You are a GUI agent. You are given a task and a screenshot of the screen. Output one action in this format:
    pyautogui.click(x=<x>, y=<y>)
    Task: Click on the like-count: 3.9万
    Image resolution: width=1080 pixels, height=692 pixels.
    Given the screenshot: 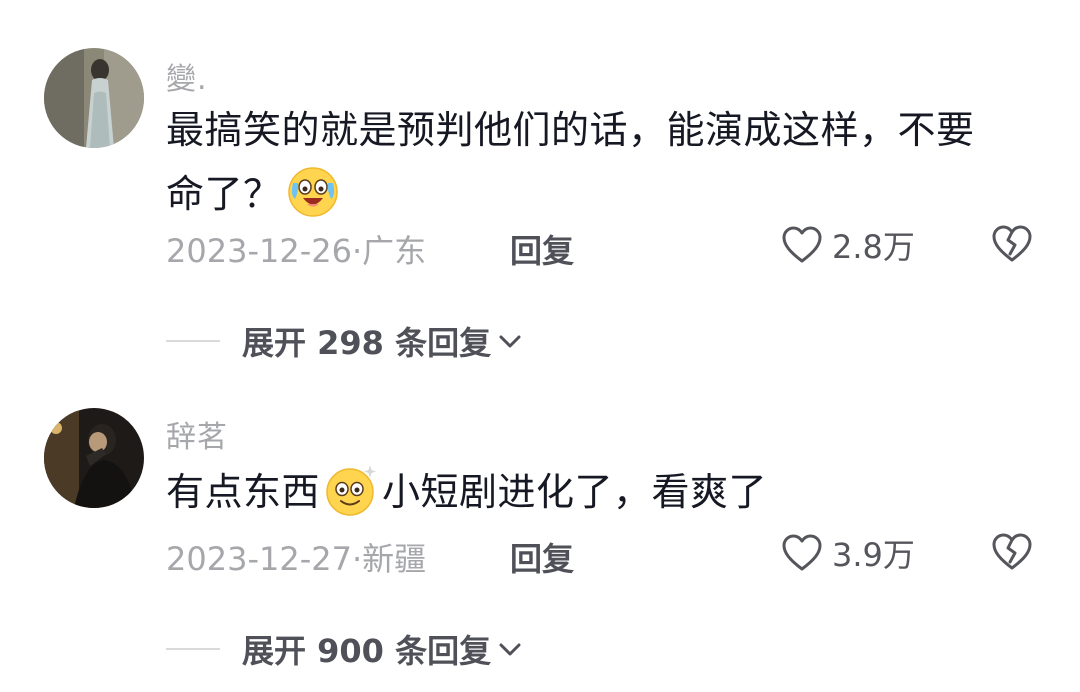 What is the action you would take?
    pyautogui.click(x=873, y=555)
    